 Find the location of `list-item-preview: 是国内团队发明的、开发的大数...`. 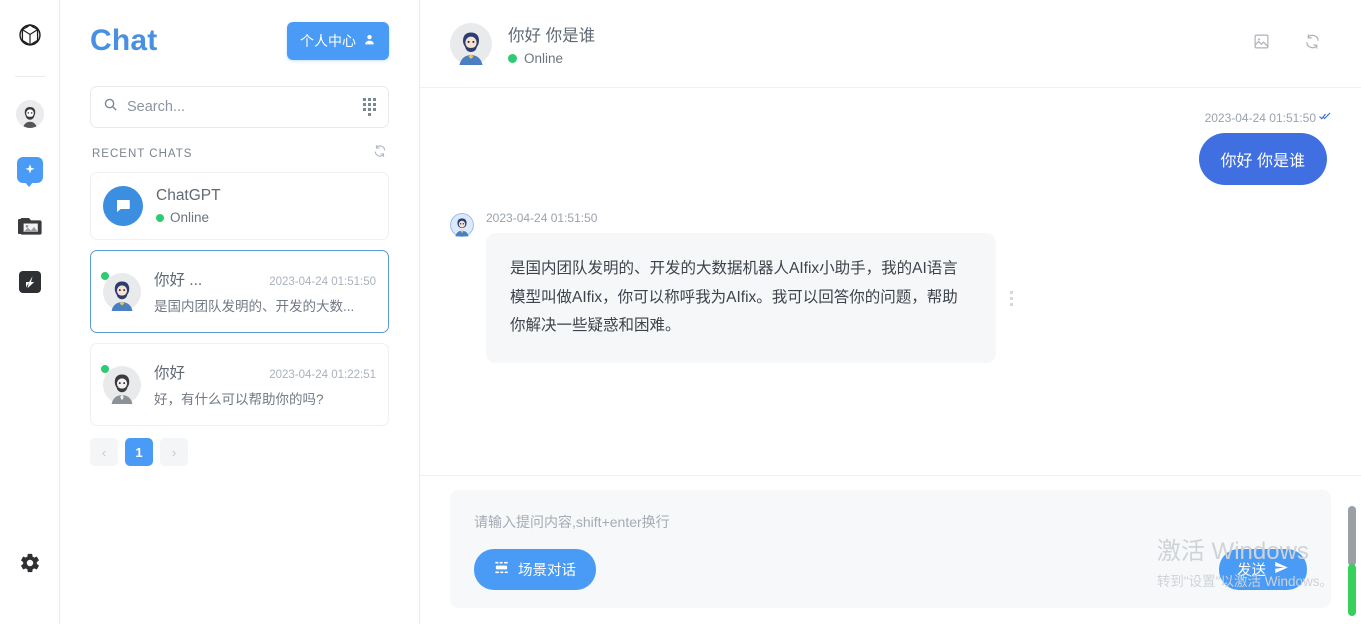

list-item-preview: 是国内团队发明的、开发的大数... is located at coordinates (254, 306).